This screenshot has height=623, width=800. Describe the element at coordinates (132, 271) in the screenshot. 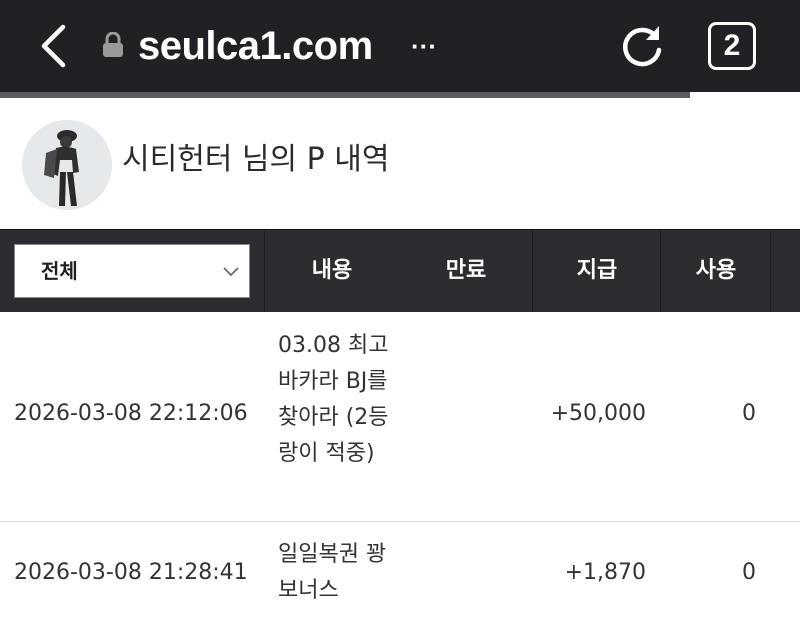

I see `filter-select: 전체` at that location.